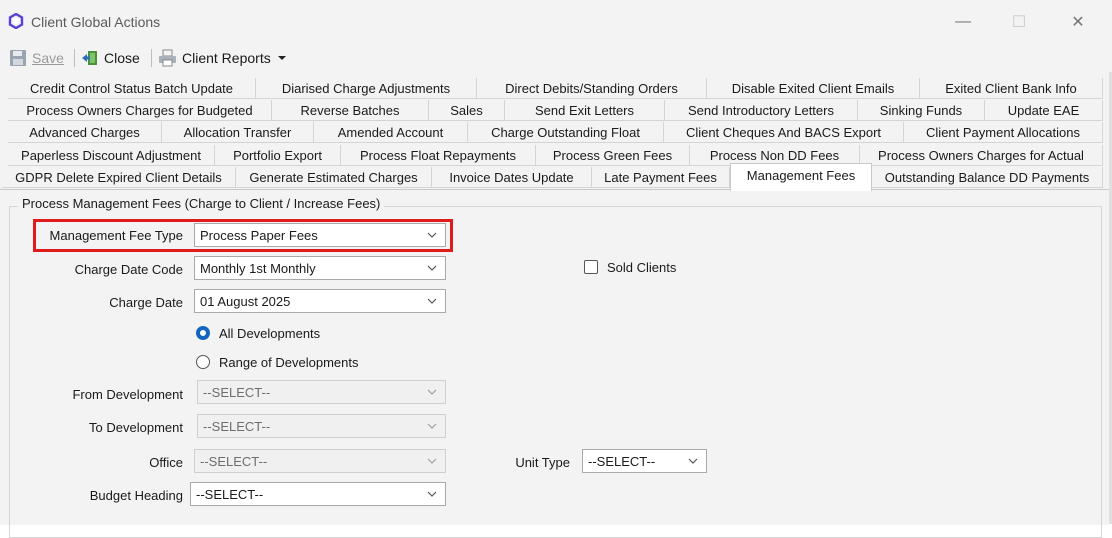  What do you see at coordinates (512, 177) in the screenshot?
I see `tab-invoice-dates-update: Invoice Dates Update` at bounding box center [512, 177].